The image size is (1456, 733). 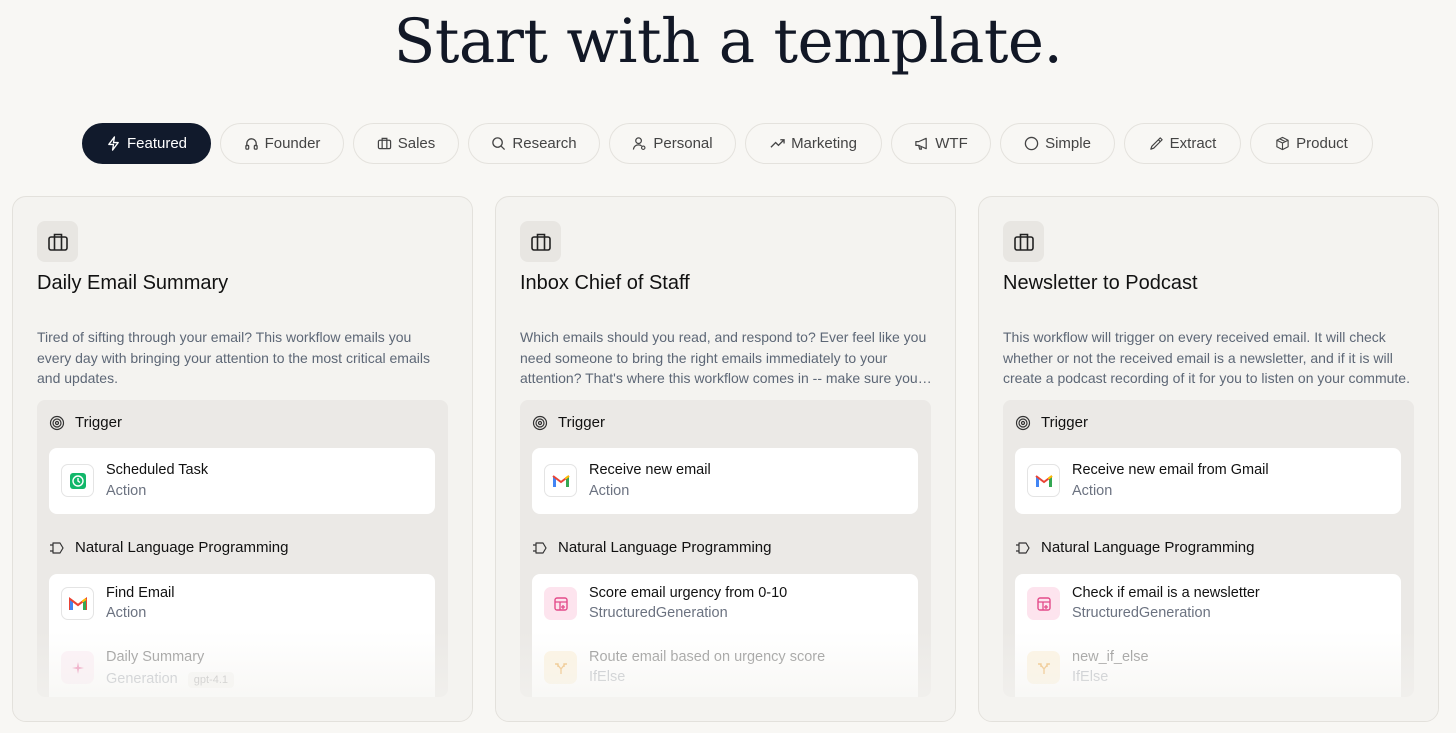 What do you see at coordinates (1031, 143) in the screenshot?
I see `circle-icon` at bounding box center [1031, 143].